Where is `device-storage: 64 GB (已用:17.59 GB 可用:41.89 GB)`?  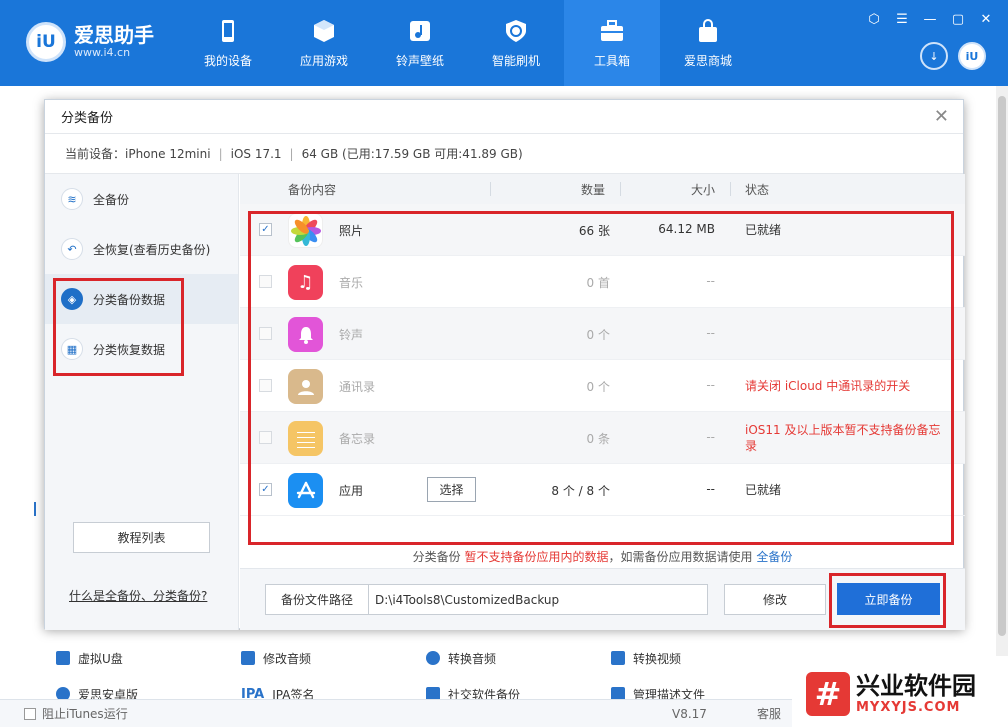 device-storage: 64 GB (已用:17.59 GB 可用:41.89 GB) is located at coordinates (412, 154).